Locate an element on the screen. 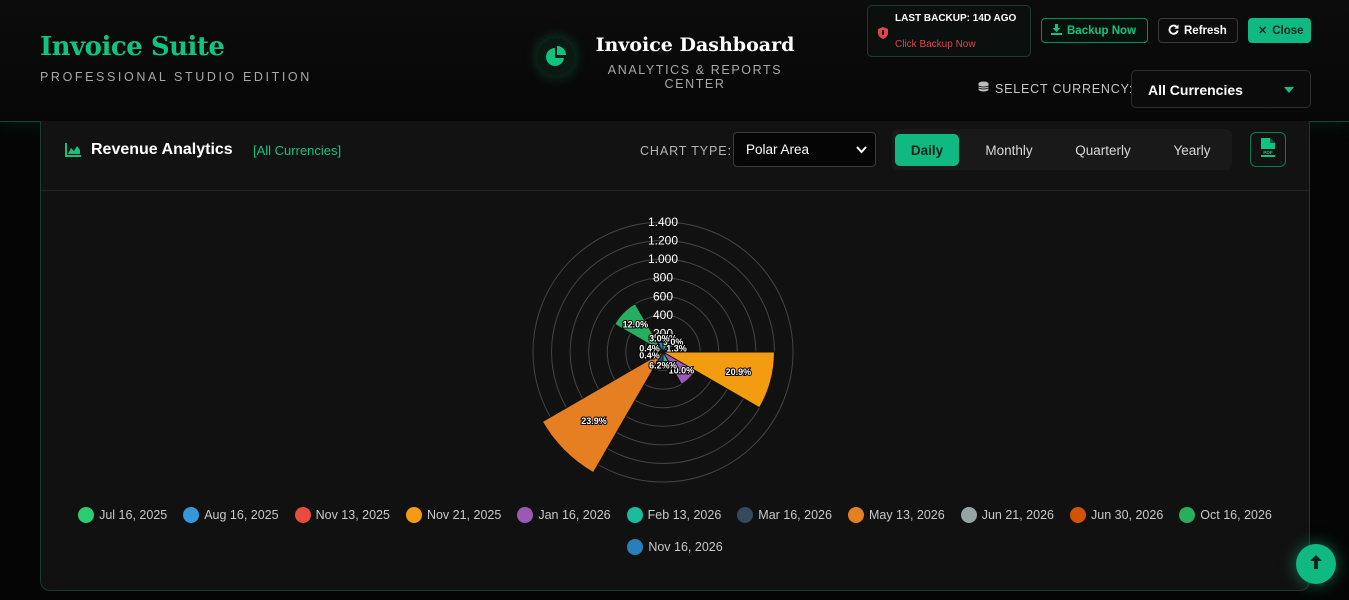 The width and height of the screenshot is (1349, 600). arrow-up-icon is located at coordinates (1316, 564).